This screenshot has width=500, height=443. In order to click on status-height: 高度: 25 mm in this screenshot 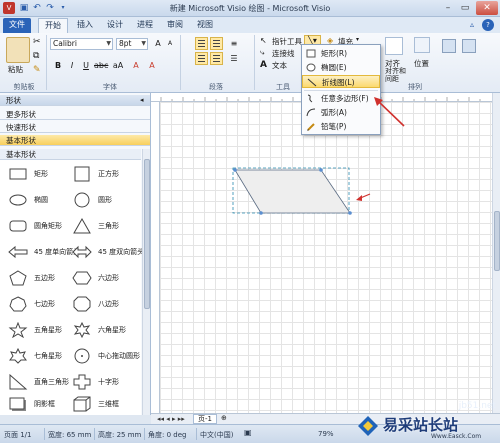, I will do `click(120, 435)`.